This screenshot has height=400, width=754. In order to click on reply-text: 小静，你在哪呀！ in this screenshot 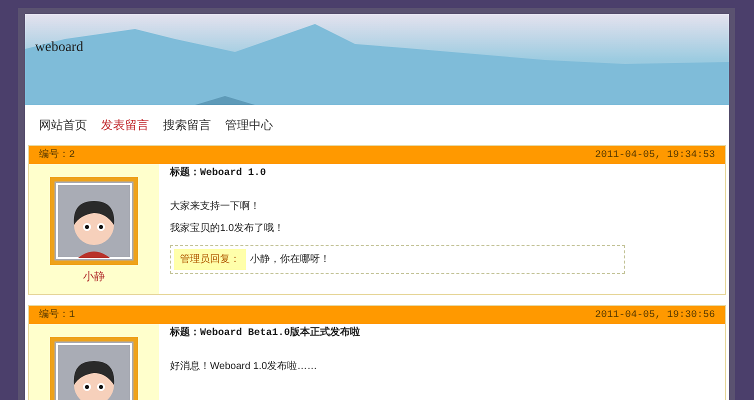, I will do `click(290, 259)`.